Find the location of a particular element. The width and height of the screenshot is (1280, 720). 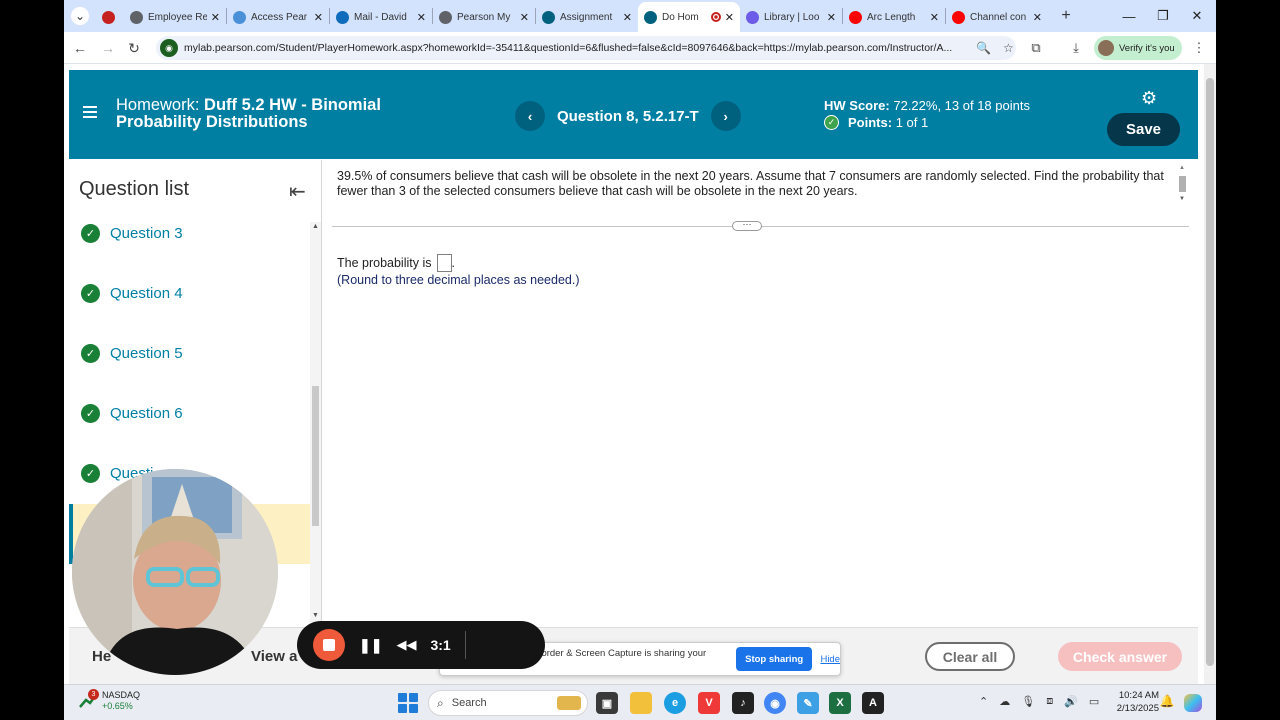

restore-button: ❐ is located at coordinates (1163, 16).